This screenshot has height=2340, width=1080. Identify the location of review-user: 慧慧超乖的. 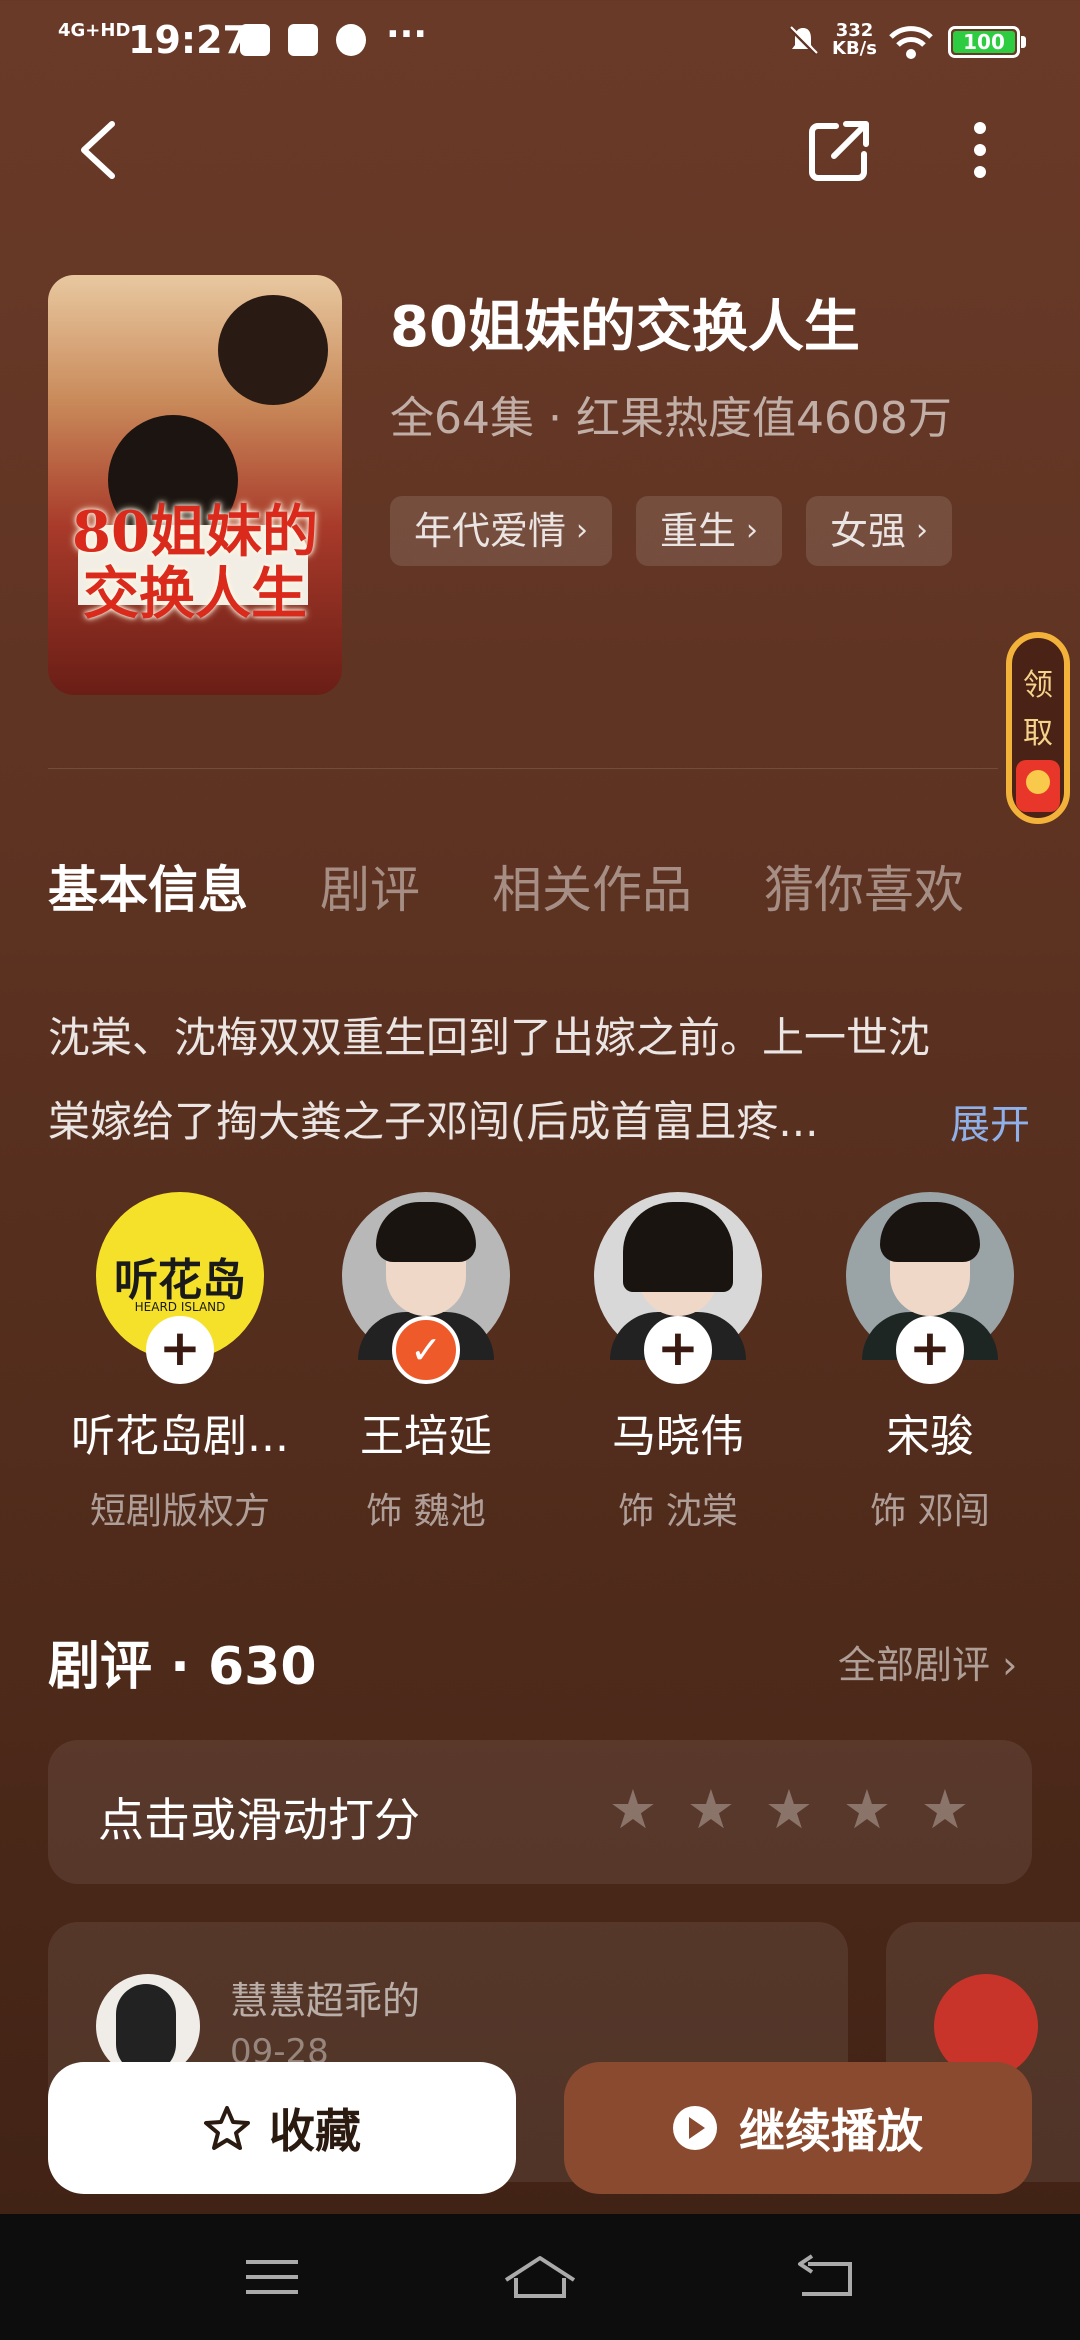
(325, 2001).